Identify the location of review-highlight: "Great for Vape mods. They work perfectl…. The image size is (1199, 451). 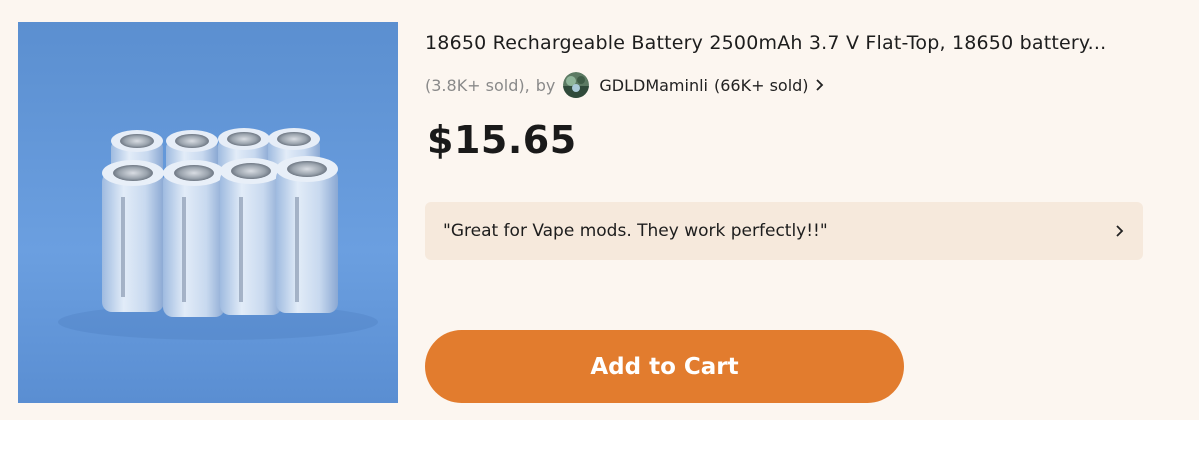
(784, 231).